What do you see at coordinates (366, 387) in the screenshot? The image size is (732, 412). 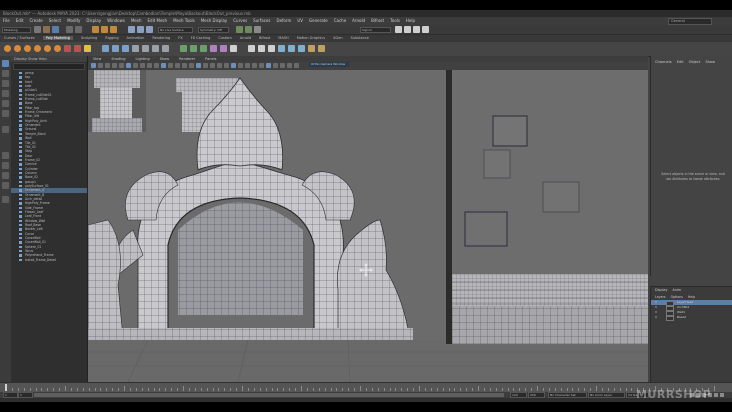 I see `time-slider` at bounding box center [366, 387].